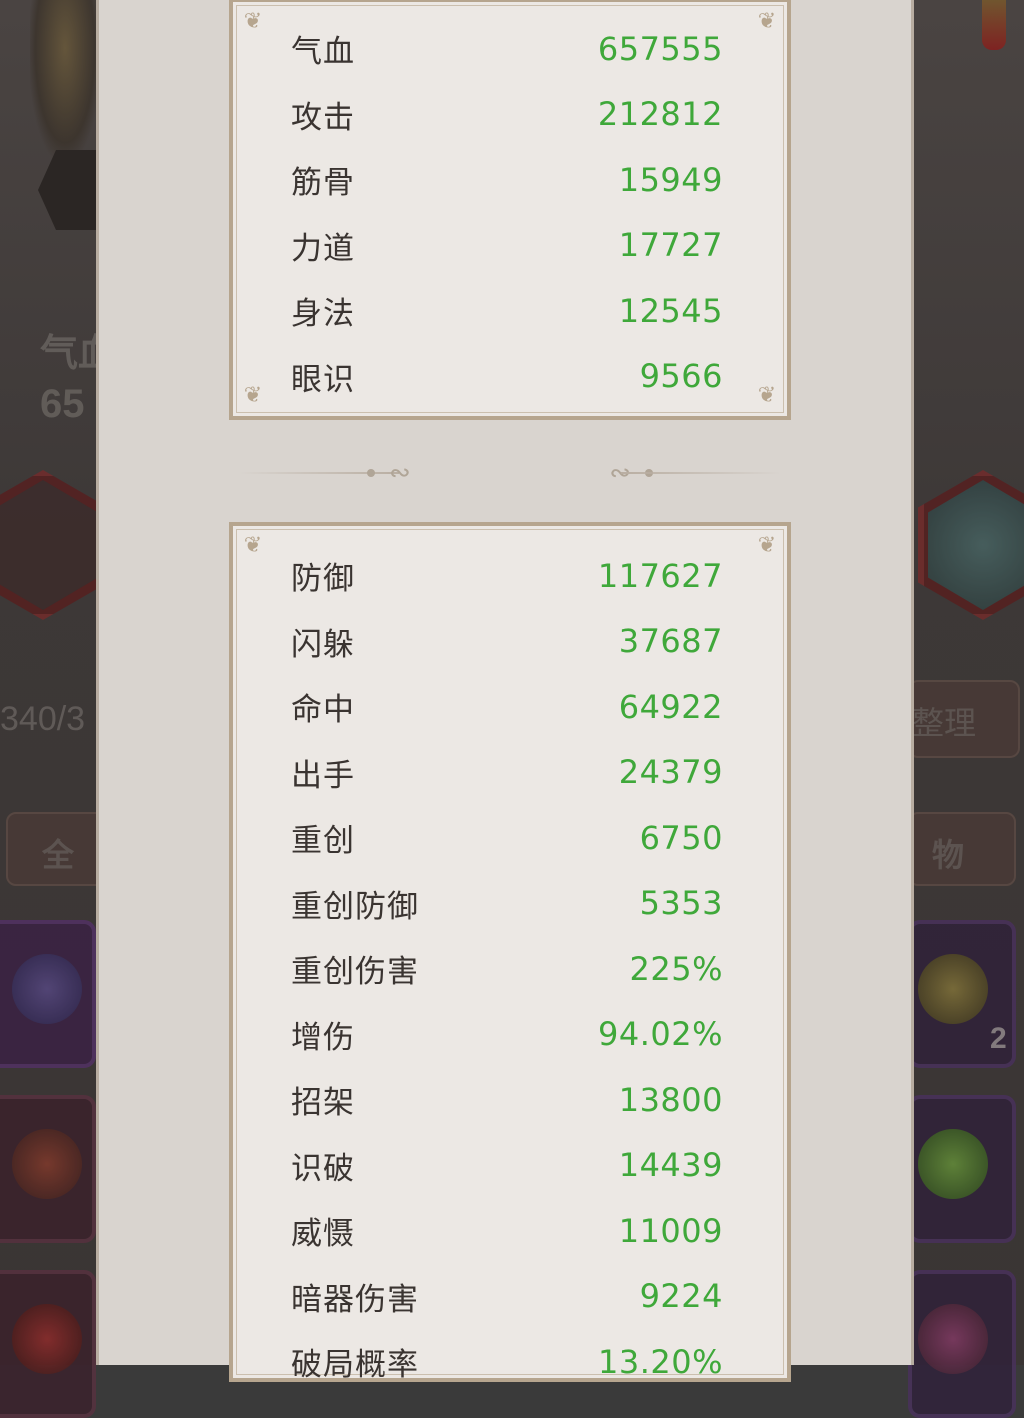 This screenshot has width=1024, height=1418. What do you see at coordinates (507, 180) in the screenshot?
I see `stat-row: 筋骨 15949` at bounding box center [507, 180].